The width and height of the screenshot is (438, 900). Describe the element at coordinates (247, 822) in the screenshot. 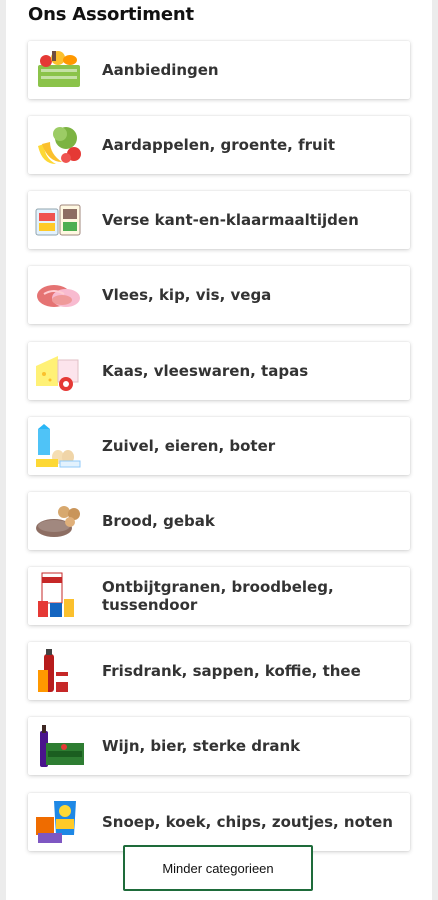

I see `category-label: Snoep, koek, chips, zoutjes, noten` at that location.